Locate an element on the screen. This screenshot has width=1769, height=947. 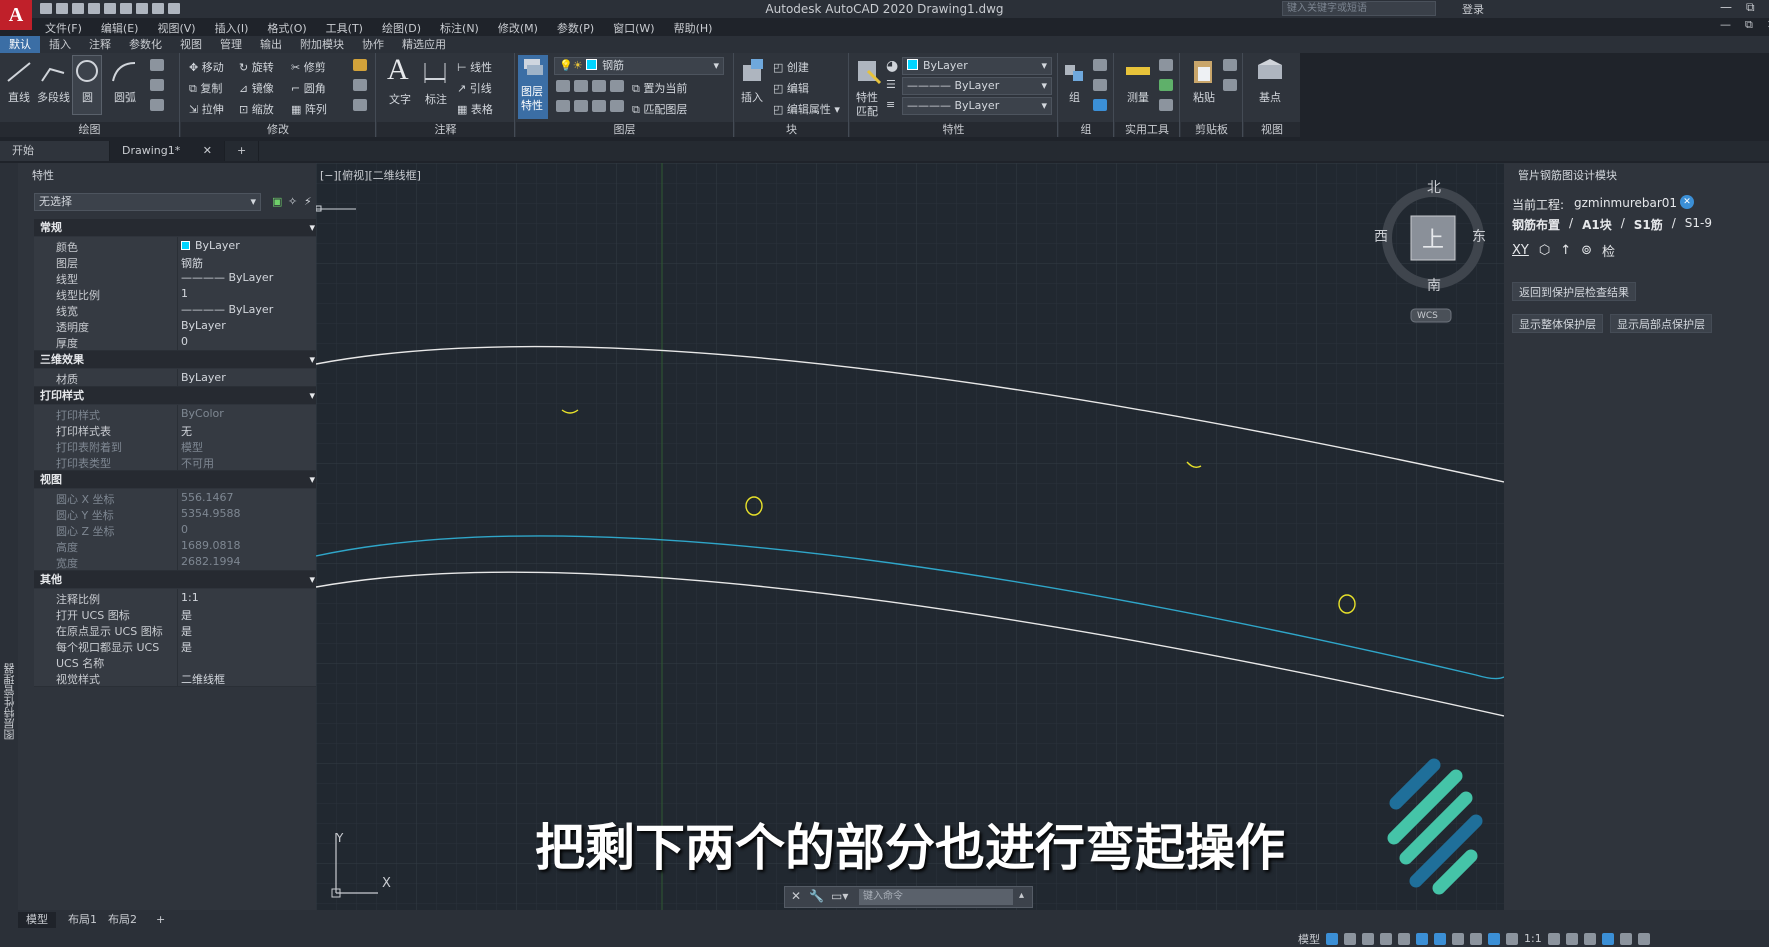
tab-insert: 插入 is located at coordinates (60, 44).